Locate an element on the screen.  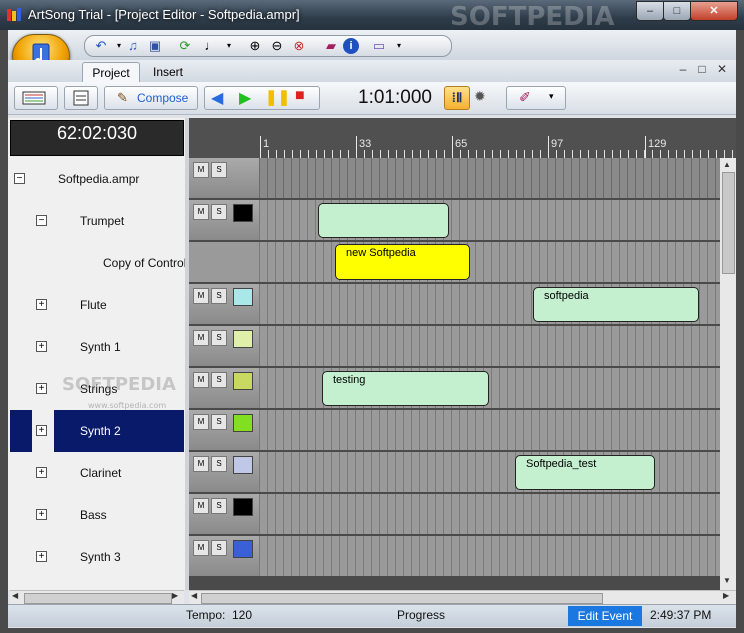
note-dropdown-icon: ▾ is located at coordinates (229, 46).